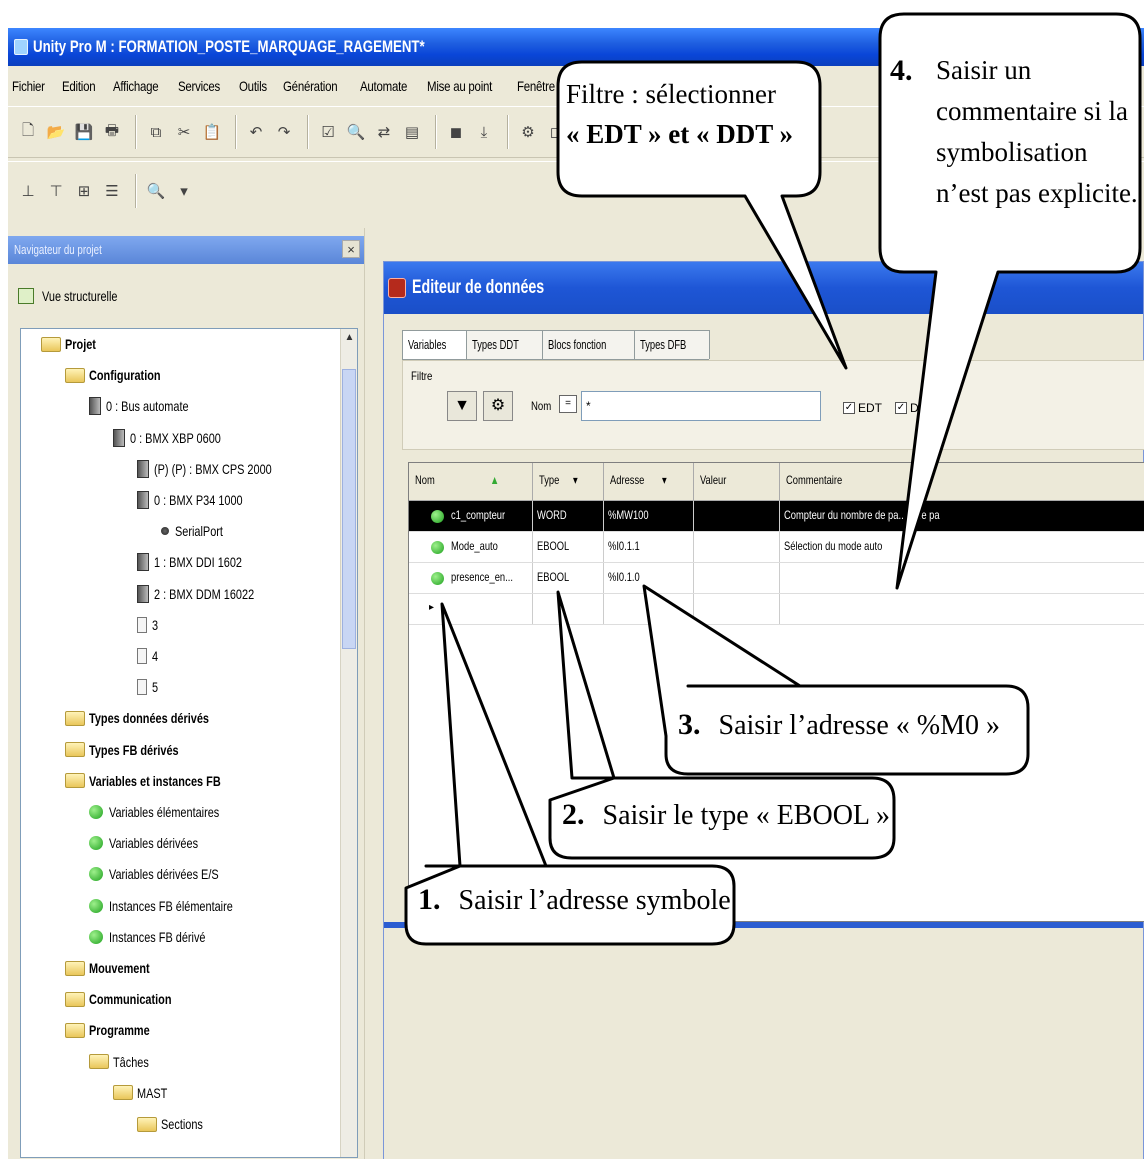 This screenshot has height=1169, width=1144. What do you see at coordinates (56, 132) in the screenshot?
I see `open-folder-icon: 📂` at bounding box center [56, 132].